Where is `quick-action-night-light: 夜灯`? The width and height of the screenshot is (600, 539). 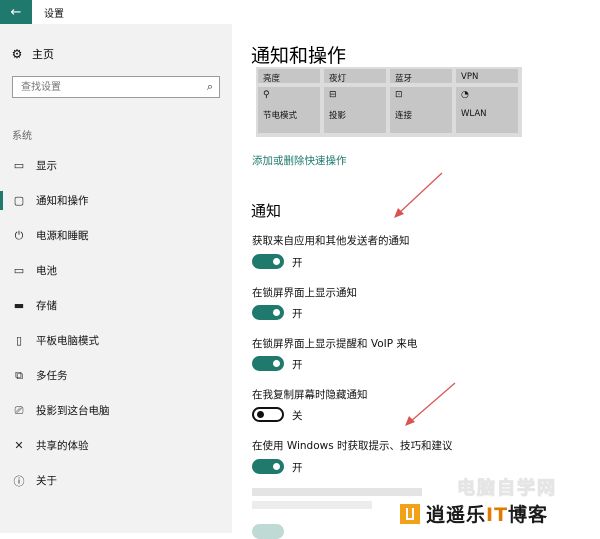
quick-action-night-light: 夜灯 is located at coordinates (355, 76).